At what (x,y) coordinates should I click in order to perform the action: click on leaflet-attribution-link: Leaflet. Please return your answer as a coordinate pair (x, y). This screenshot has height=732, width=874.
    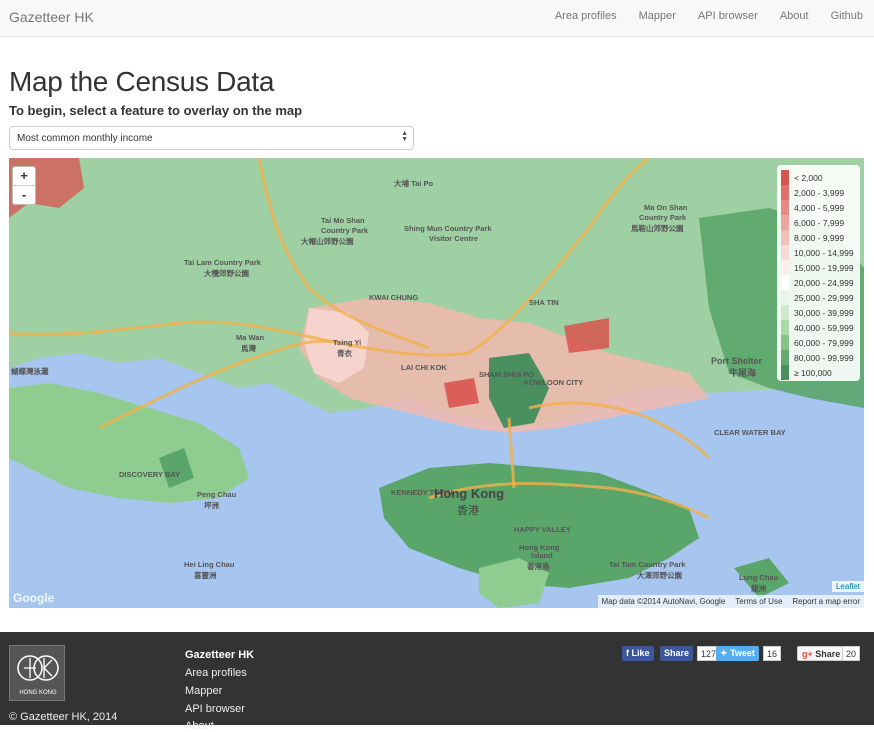
    Looking at the image, I should click on (847, 586).